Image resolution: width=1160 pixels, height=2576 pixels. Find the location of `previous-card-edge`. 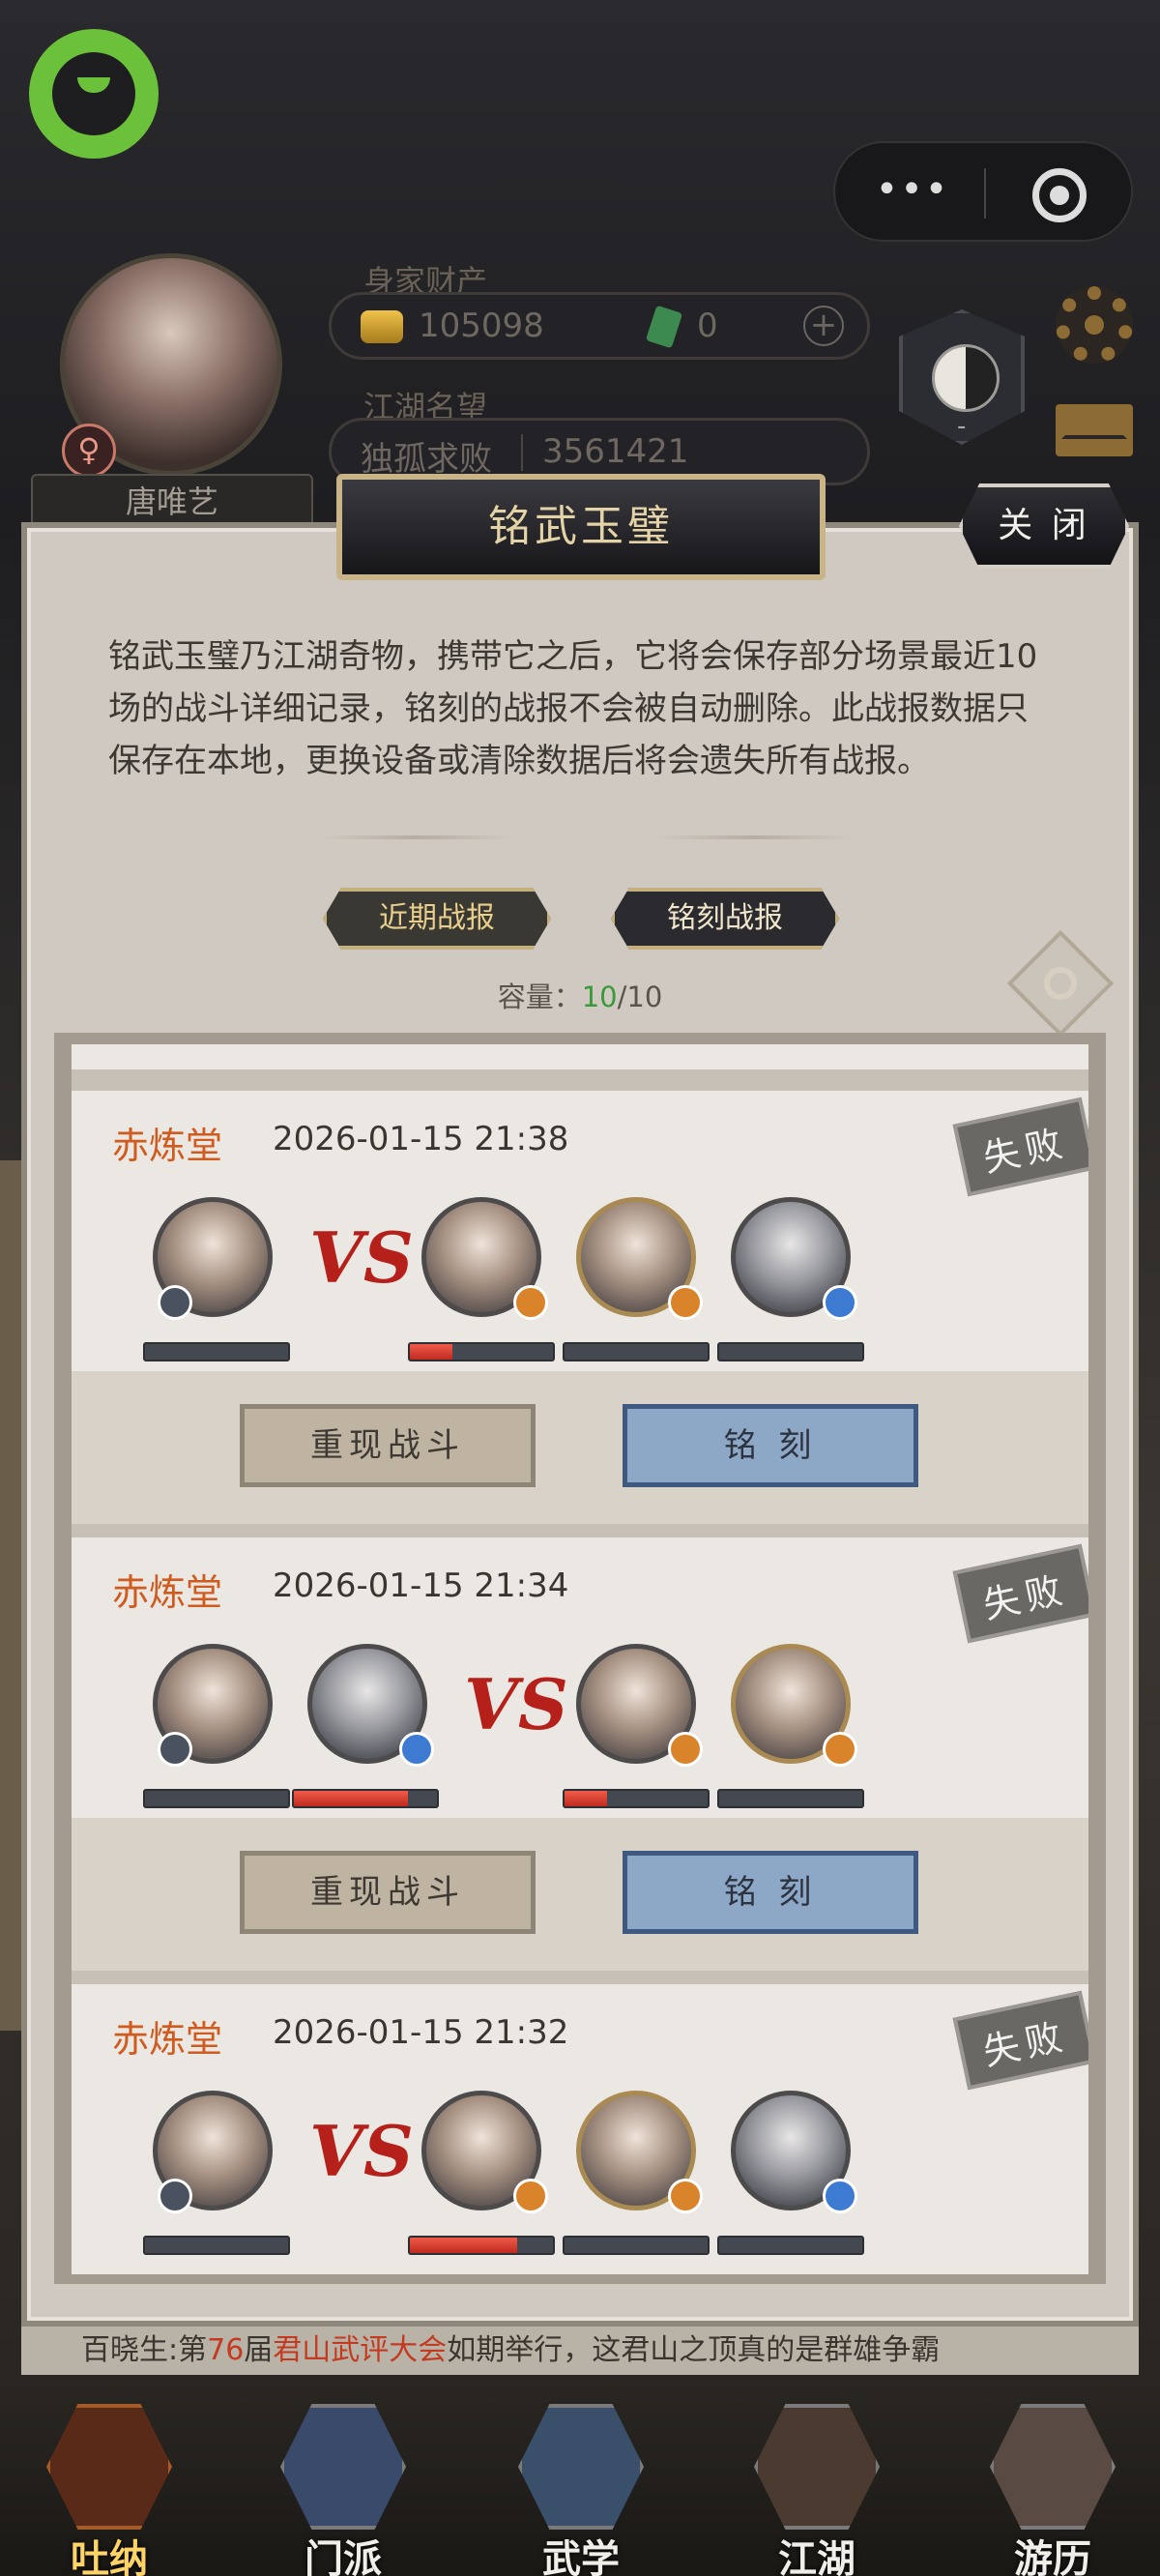

previous-card-edge is located at coordinates (580, 1056).